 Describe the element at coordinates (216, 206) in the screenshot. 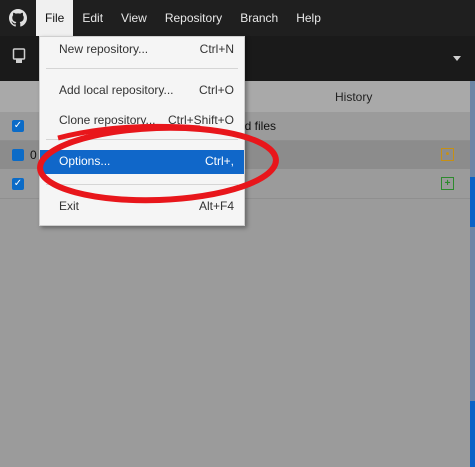

I see `menu-item-shortcut: Alt+F4` at that location.